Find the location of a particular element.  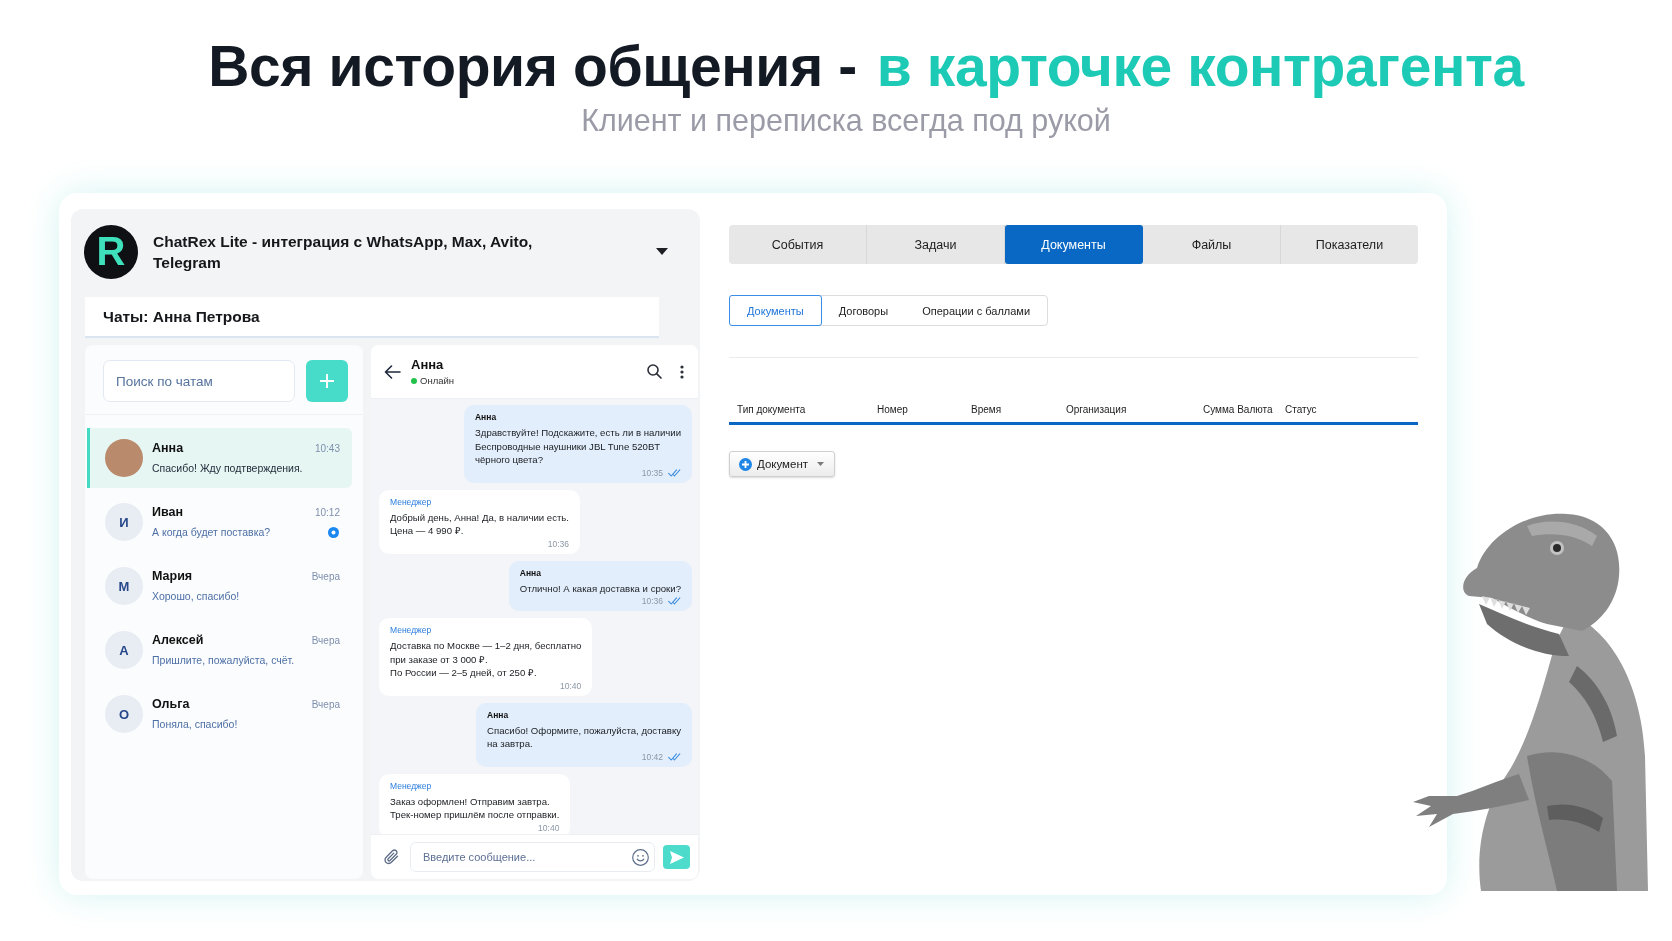

contact-name: Алексей is located at coordinates (178, 640).